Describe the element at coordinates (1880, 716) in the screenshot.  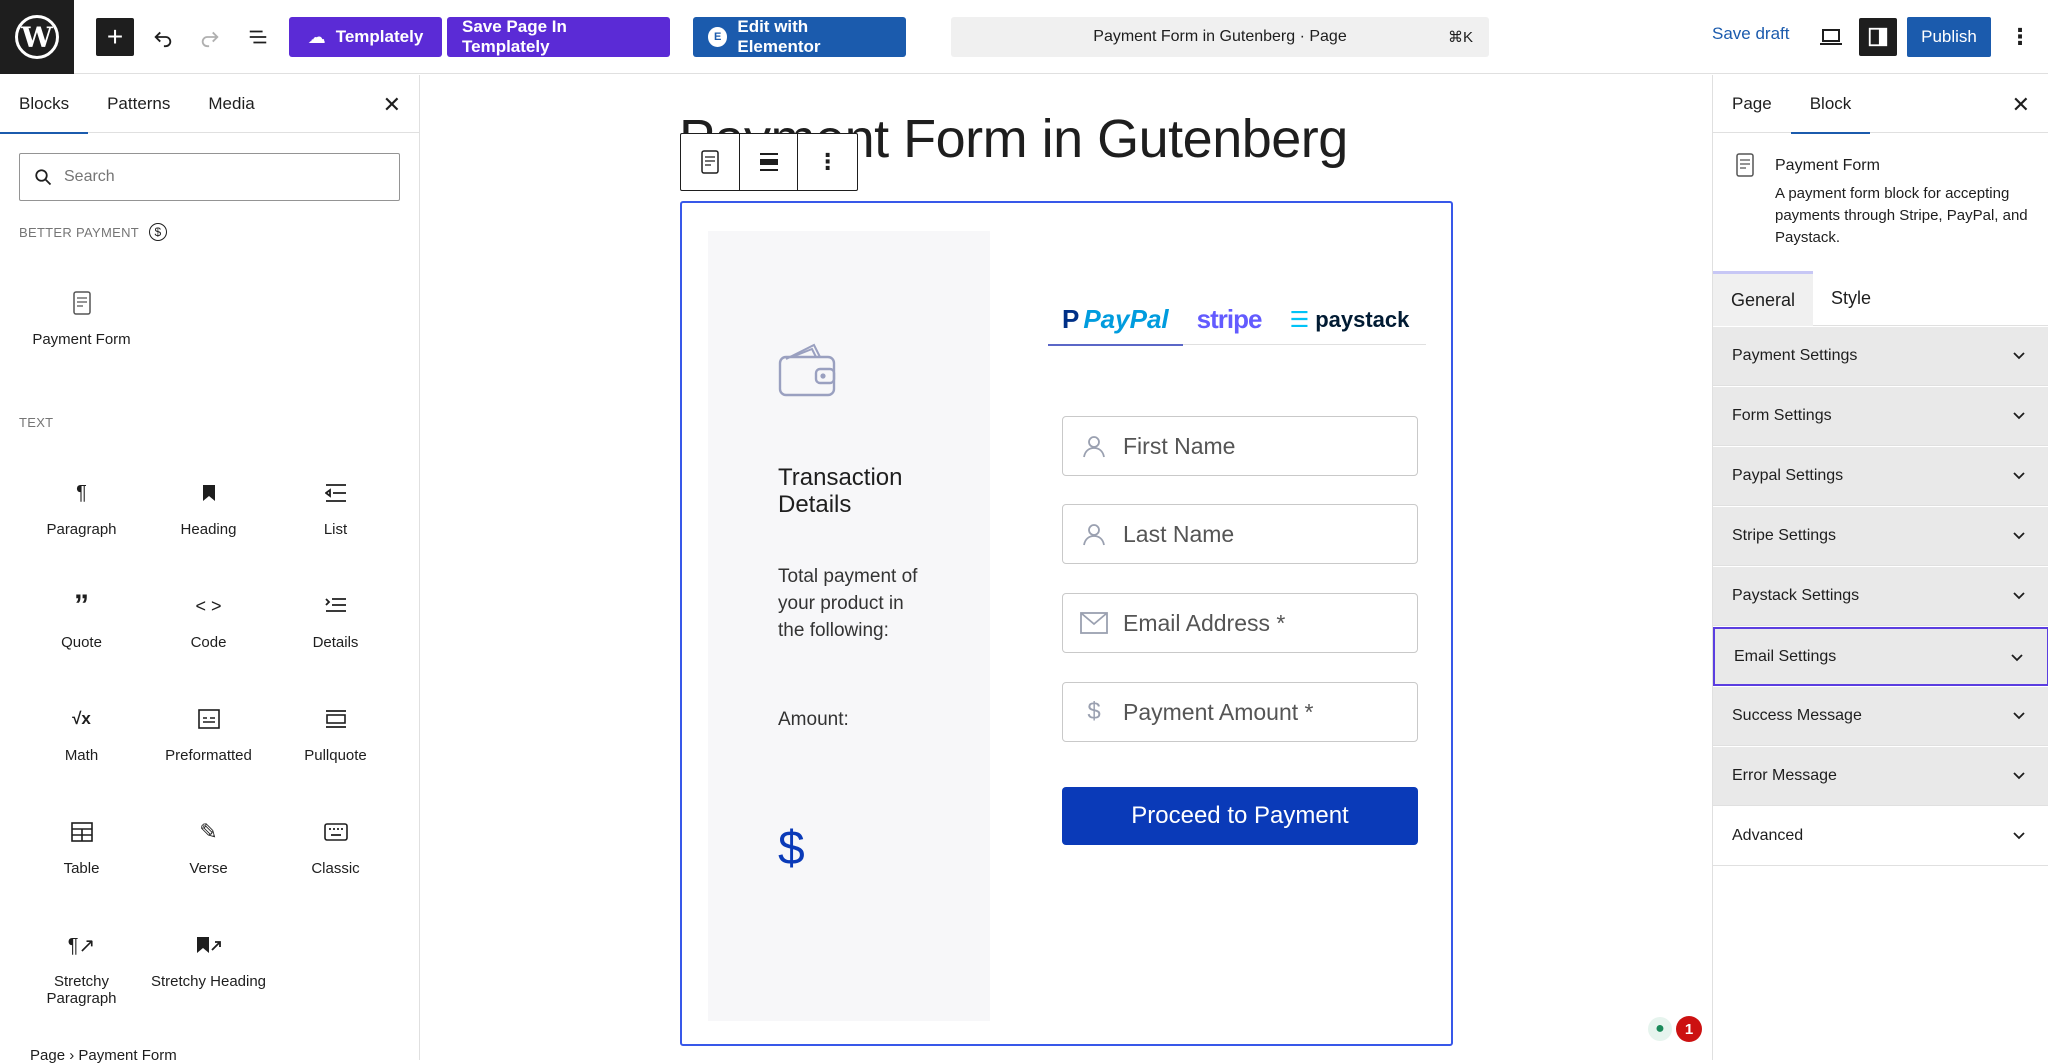
I see `panel-success-message: Success Message` at that location.